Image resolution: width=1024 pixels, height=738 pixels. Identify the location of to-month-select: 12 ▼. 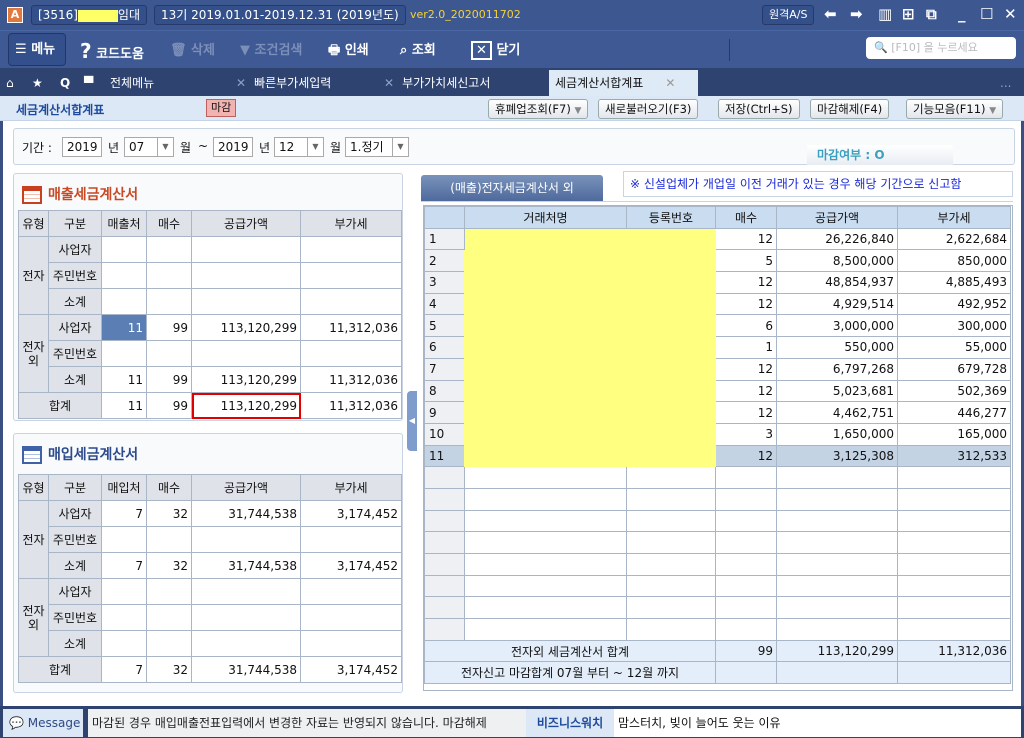
(299, 147).